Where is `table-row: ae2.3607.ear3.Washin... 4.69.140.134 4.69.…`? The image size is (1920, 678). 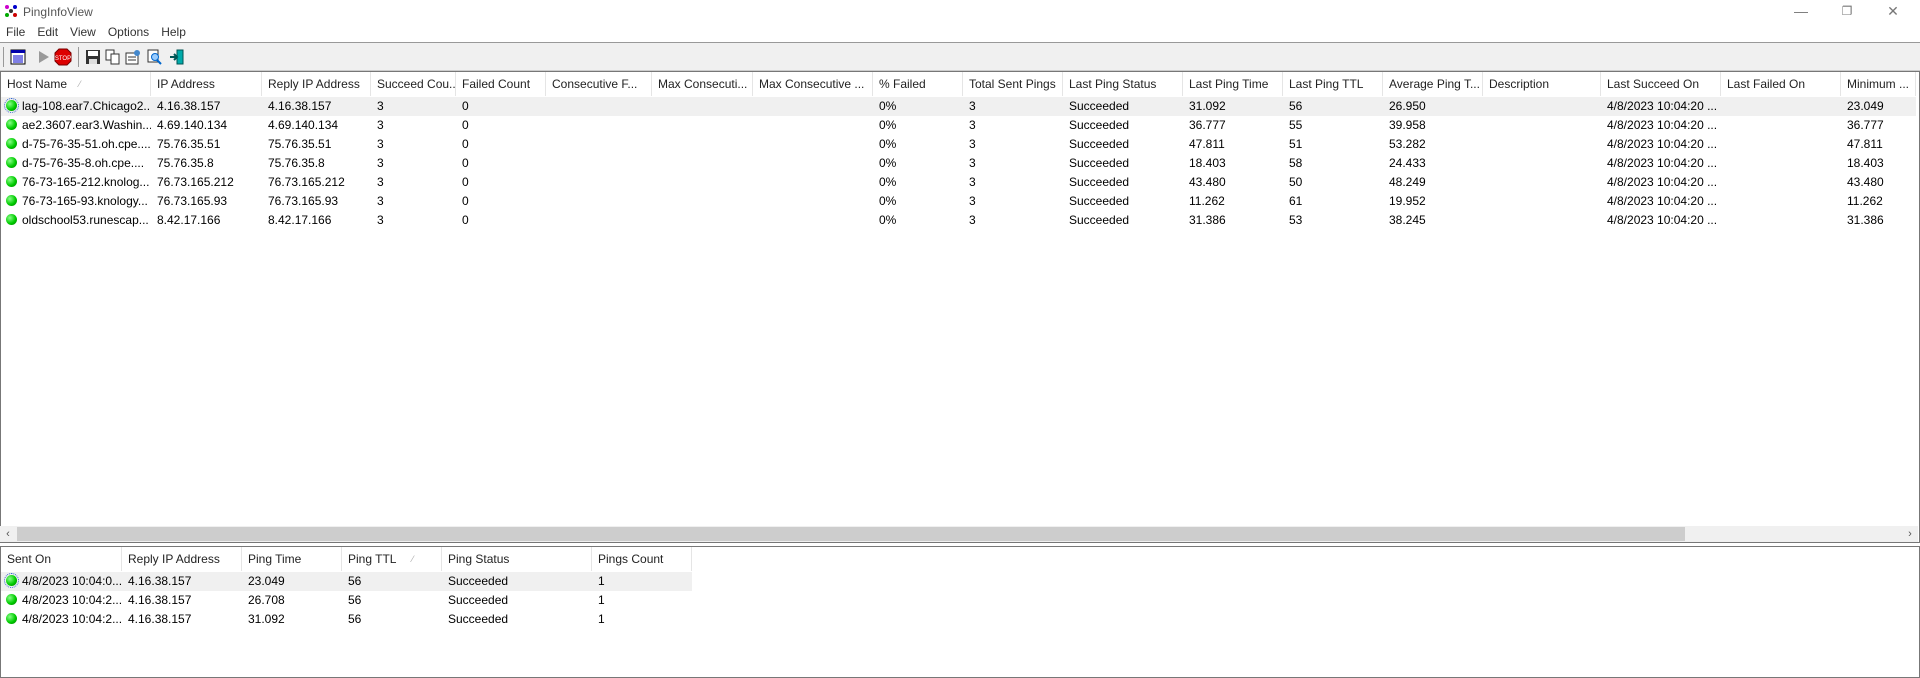
table-row: ae2.3607.ear3.Washin... 4.69.140.134 4.69.… is located at coordinates (958, 125).